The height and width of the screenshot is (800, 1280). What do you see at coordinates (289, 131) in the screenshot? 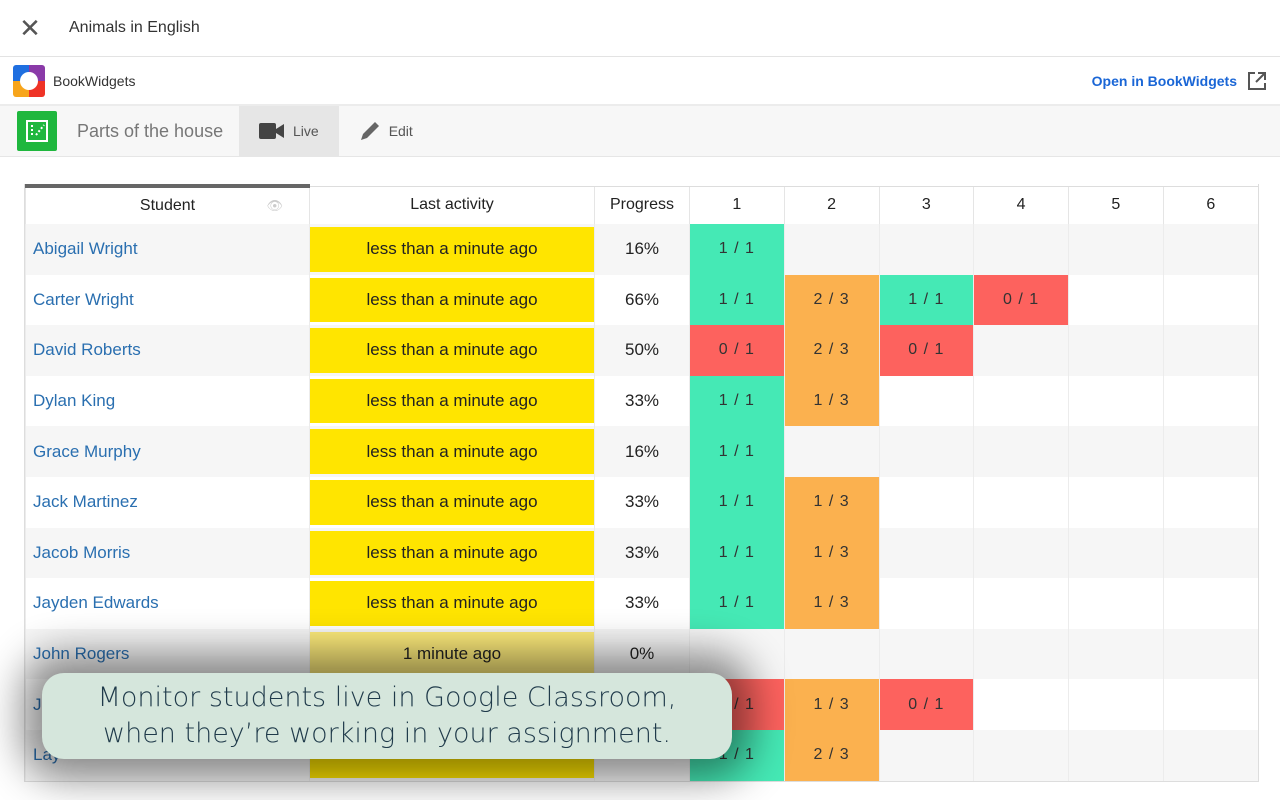
I see `tab-live: Live` at bounding box center [289, 131].